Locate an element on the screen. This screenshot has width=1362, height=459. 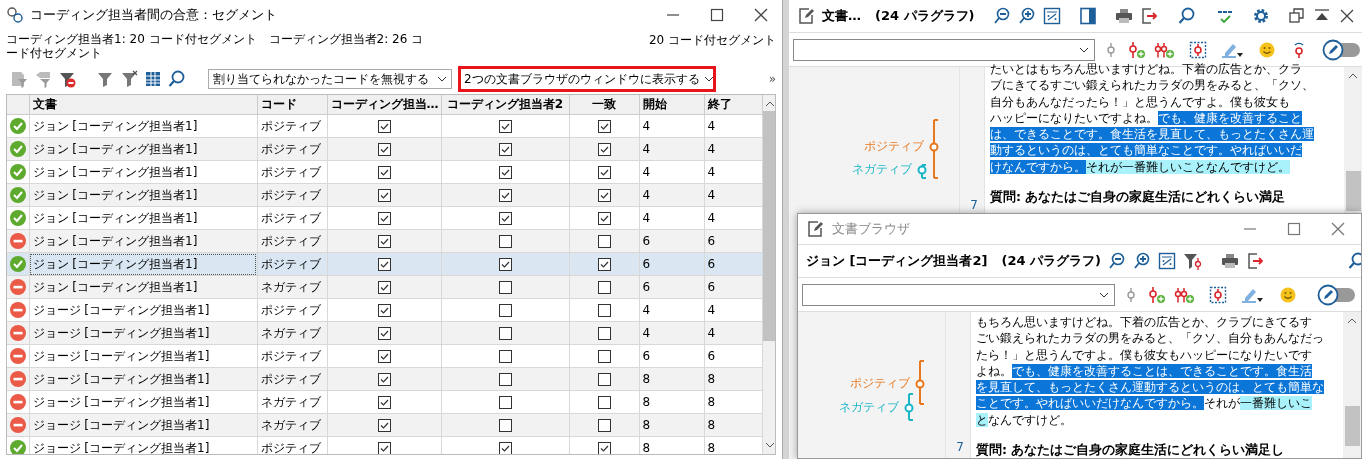
column-header: コーディング担当者2 is located at coordinates (505, 105).